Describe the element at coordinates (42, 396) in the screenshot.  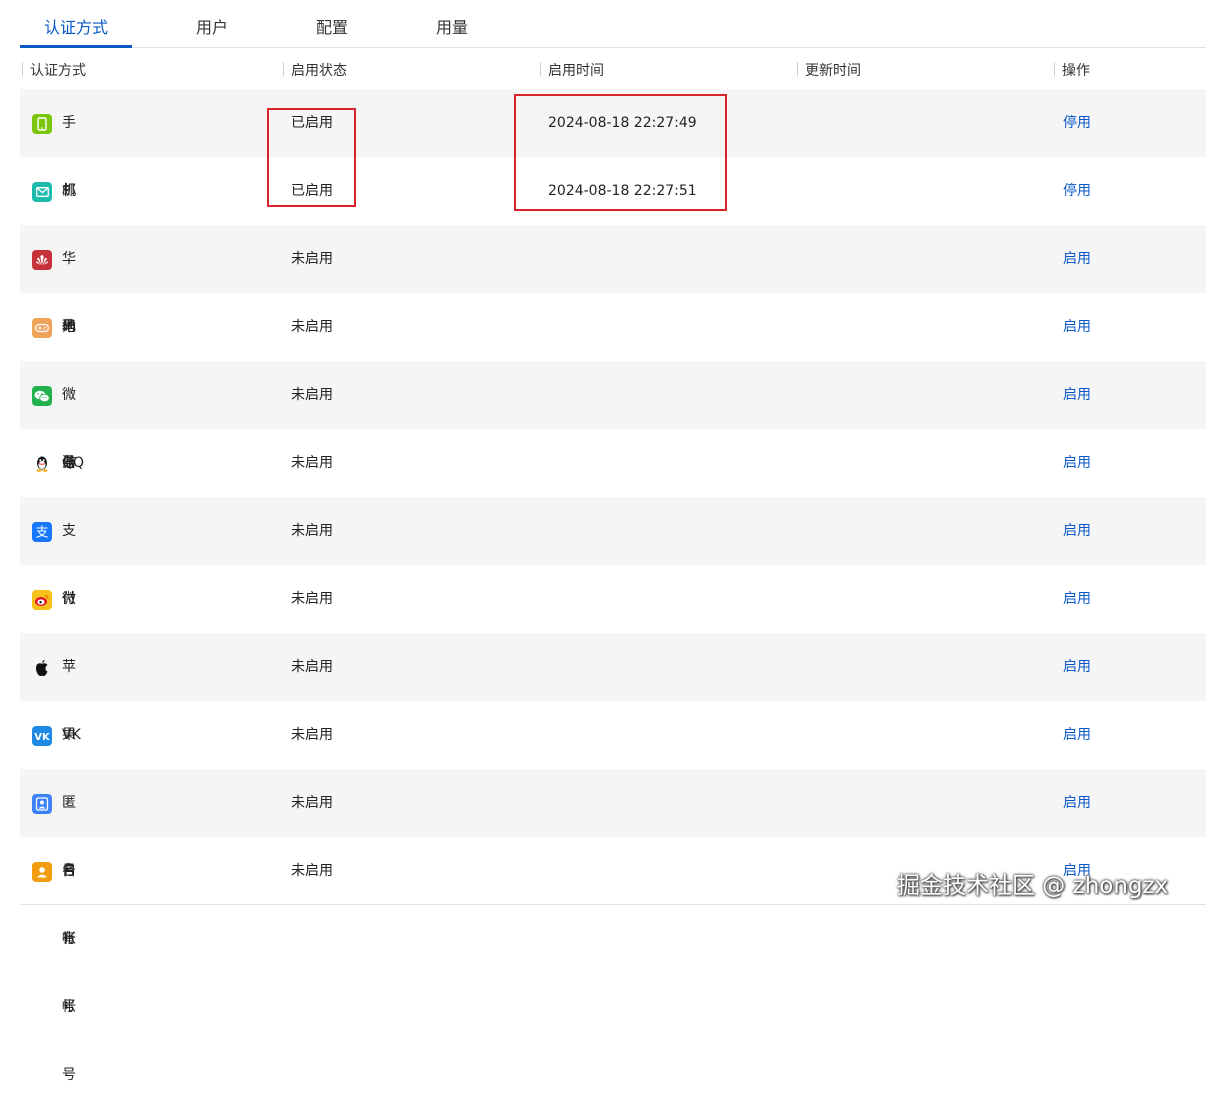
I see `wechat-icon` at that location.